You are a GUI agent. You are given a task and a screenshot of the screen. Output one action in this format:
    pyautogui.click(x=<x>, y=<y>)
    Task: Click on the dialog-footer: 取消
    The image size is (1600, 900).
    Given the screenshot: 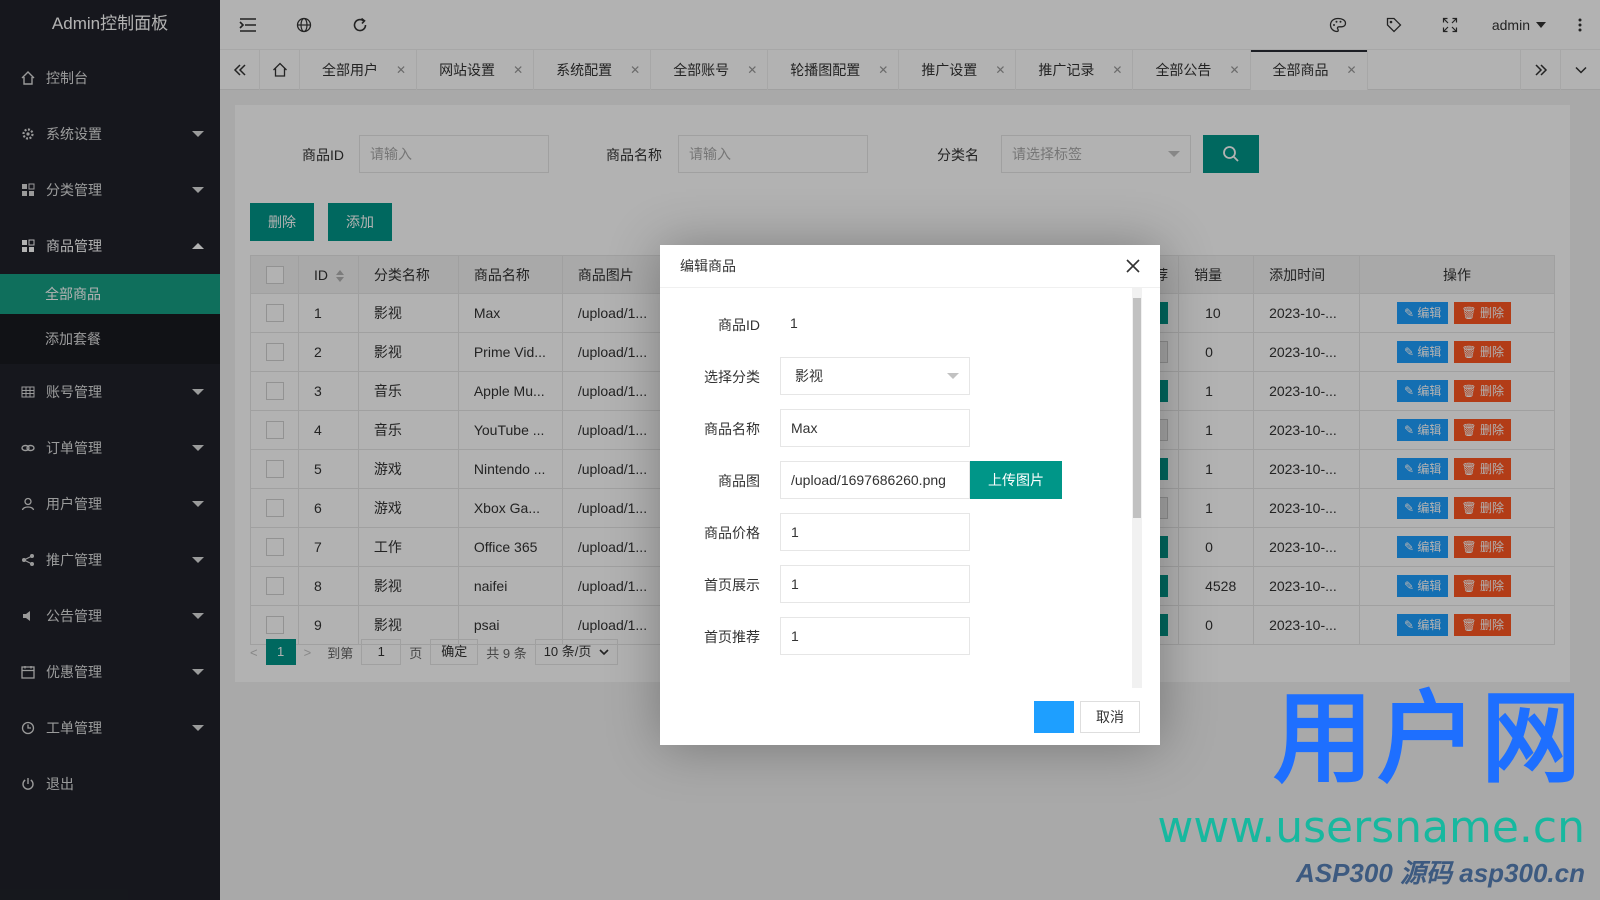 What is the action you would take?
    pyautogui.click(x=1084, y=717)
    